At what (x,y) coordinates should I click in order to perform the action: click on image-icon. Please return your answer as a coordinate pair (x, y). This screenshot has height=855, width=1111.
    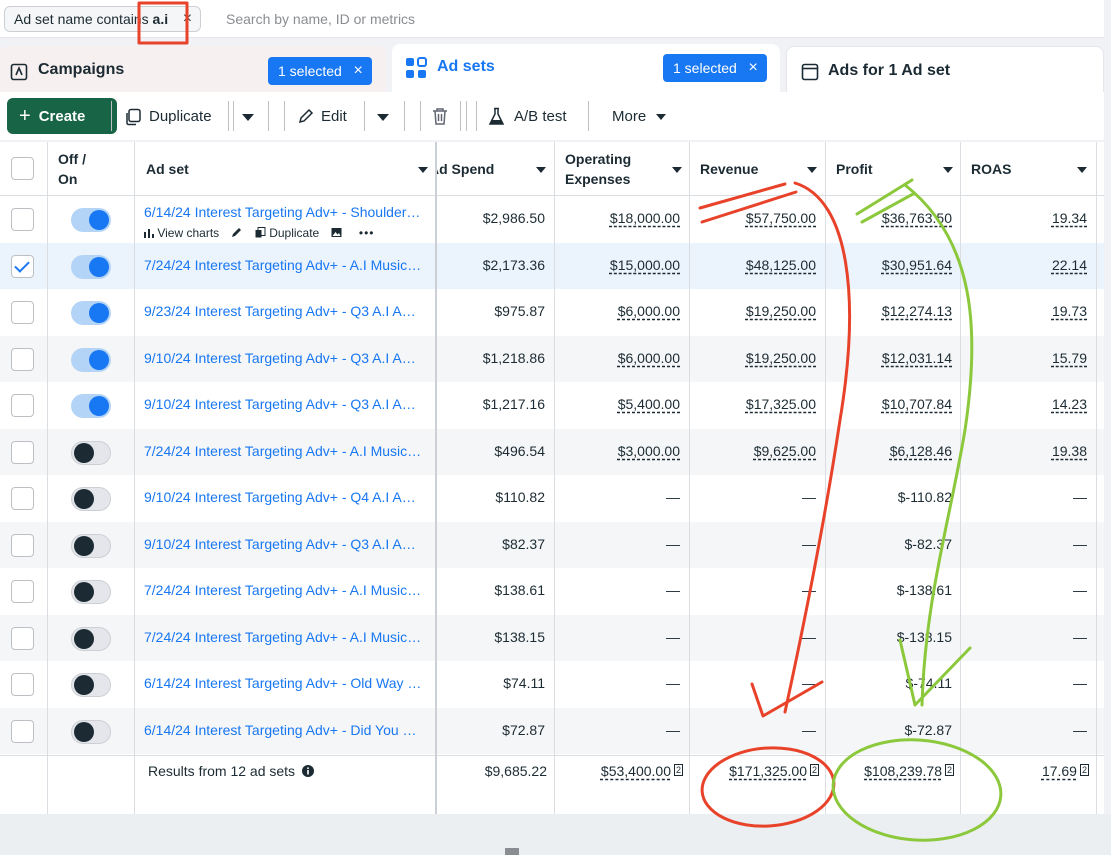
    Looking at the image, I should click on (336, 232).